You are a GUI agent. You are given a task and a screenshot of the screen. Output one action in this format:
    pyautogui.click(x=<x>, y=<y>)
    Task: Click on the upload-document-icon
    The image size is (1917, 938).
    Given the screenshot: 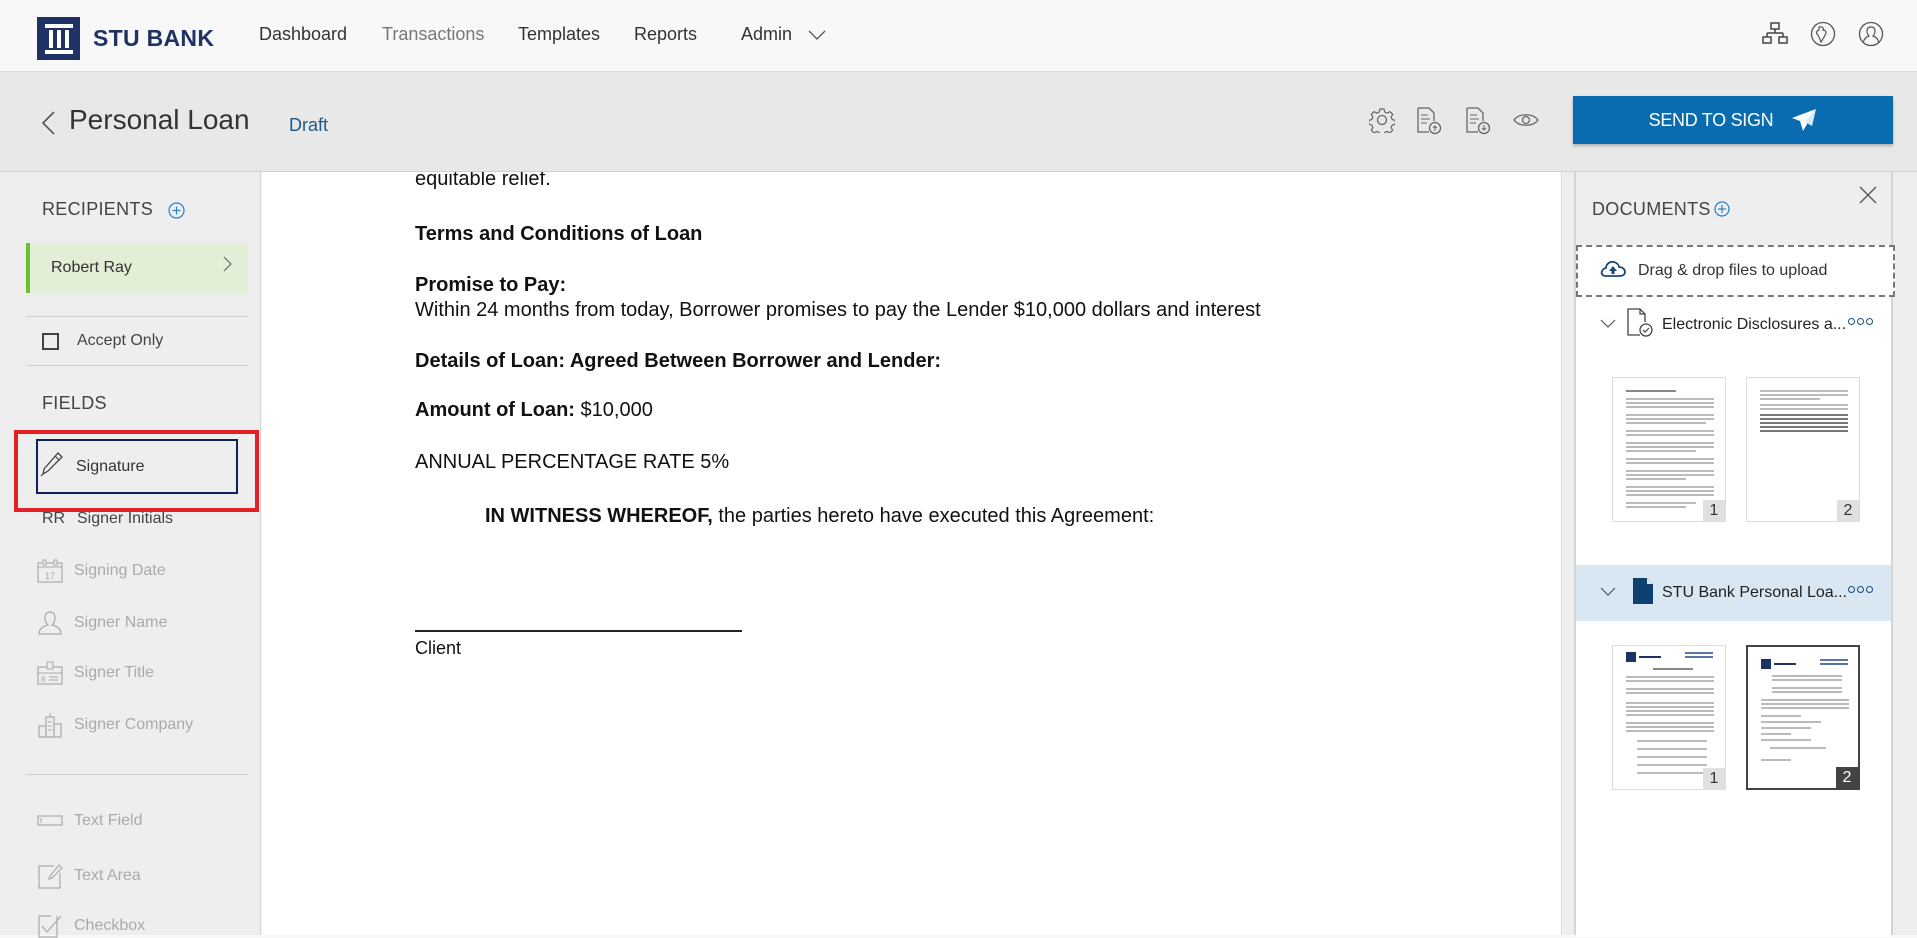 What is the action you would take?
    pyautogui.click(x=1429, y=123)
    